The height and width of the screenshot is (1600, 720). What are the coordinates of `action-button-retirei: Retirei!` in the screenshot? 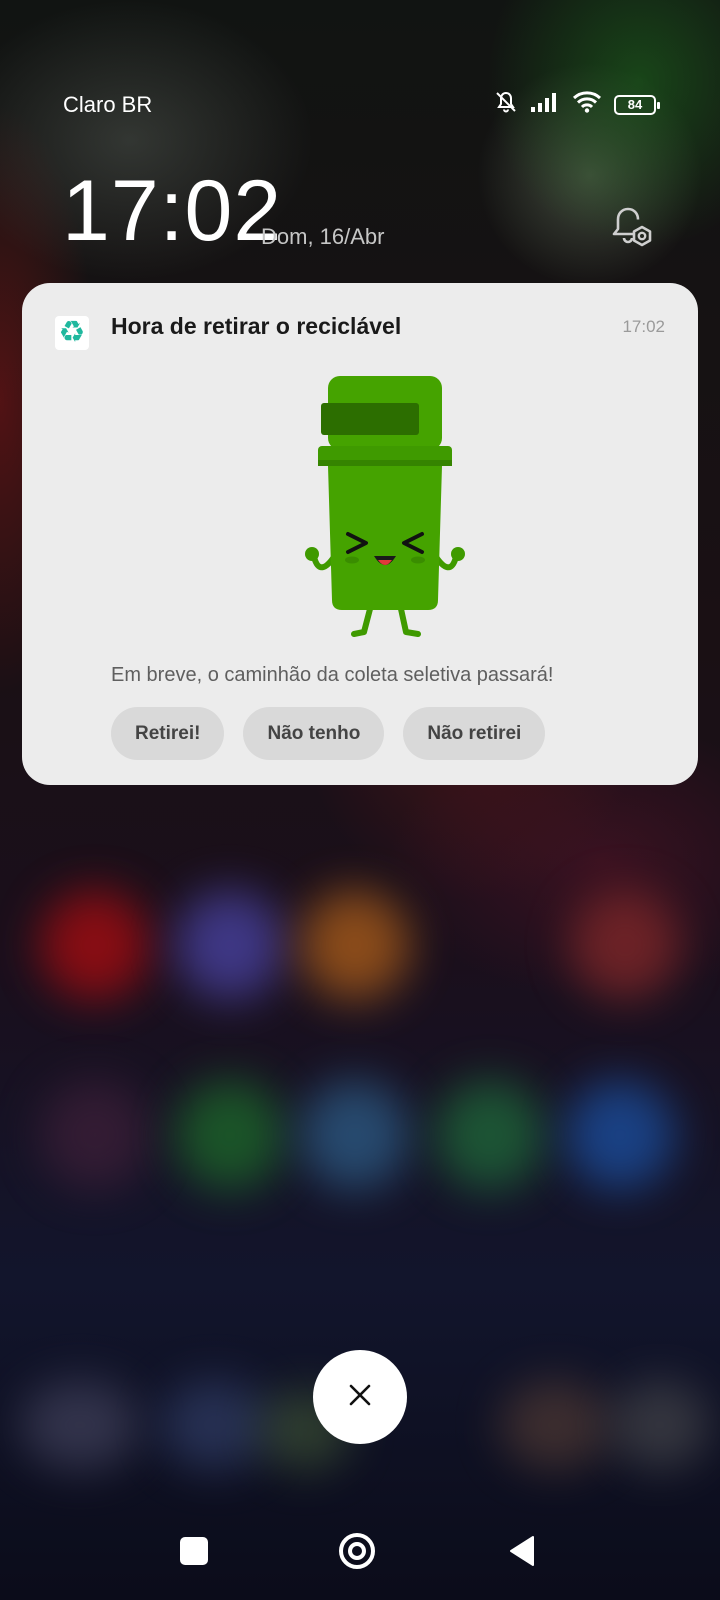 It's located at (168, 733).